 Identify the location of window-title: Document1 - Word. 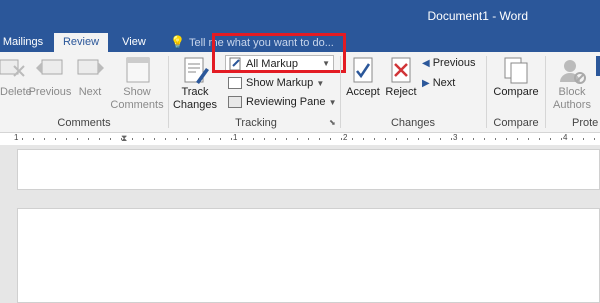
(477, 16).